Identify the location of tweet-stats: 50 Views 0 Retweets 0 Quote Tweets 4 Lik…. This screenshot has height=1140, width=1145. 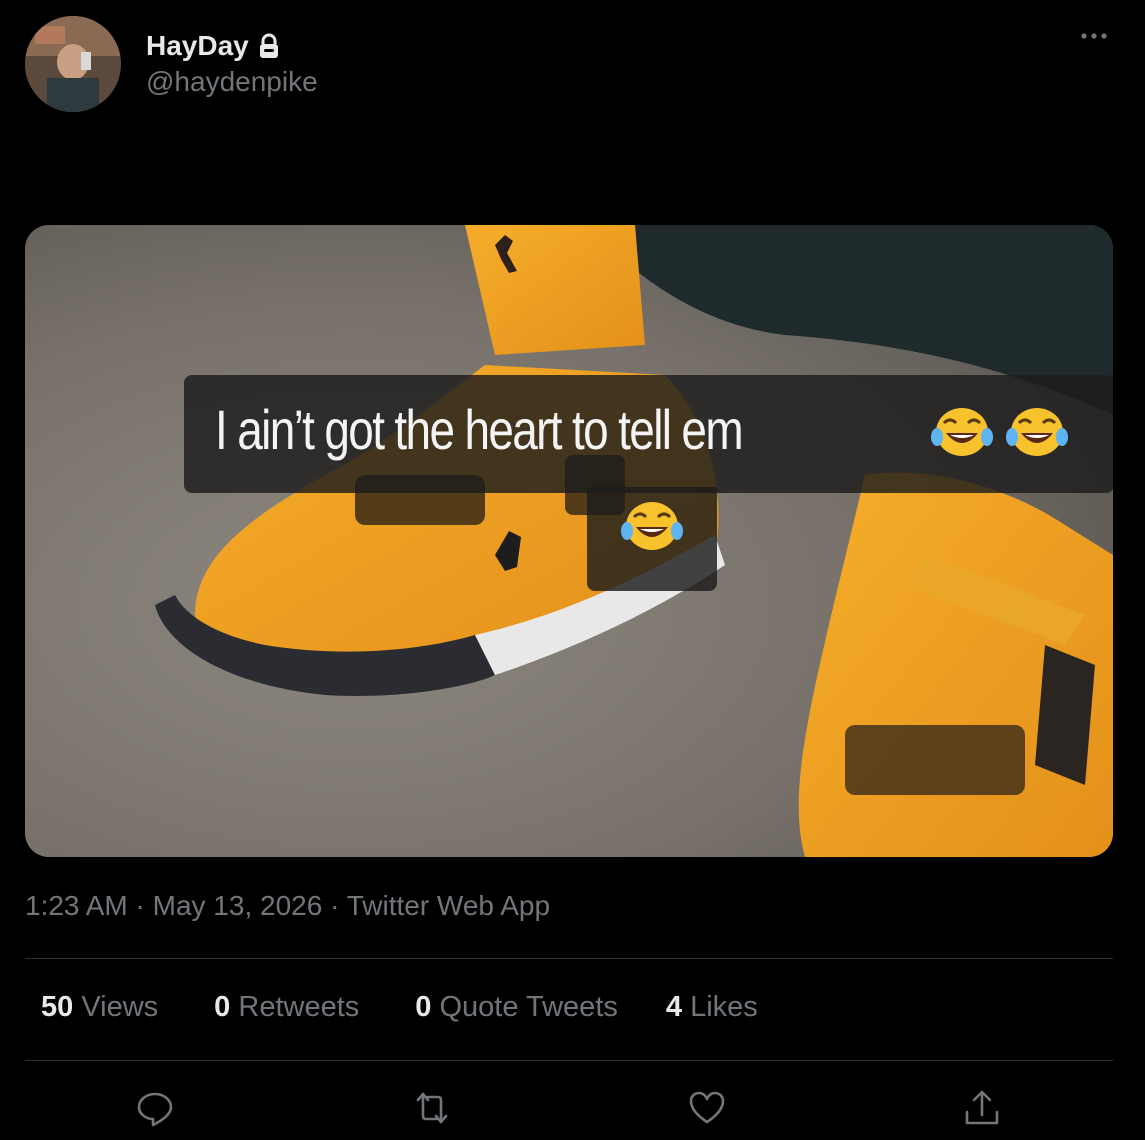
(427, 1007).